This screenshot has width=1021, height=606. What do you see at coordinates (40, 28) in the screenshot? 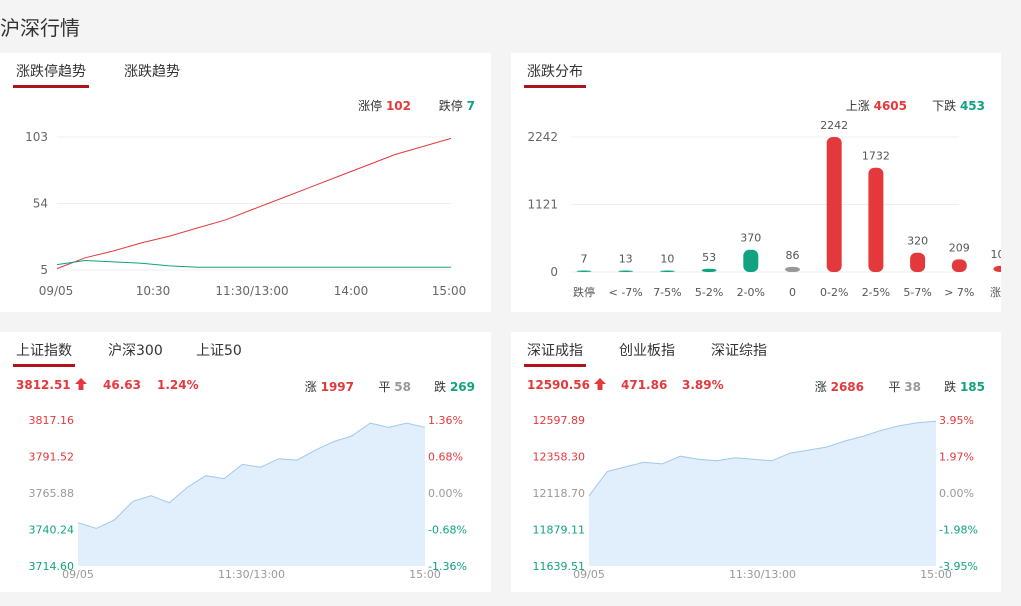
I see `page-title: 沪深行情` at bounding box center [40, 28].